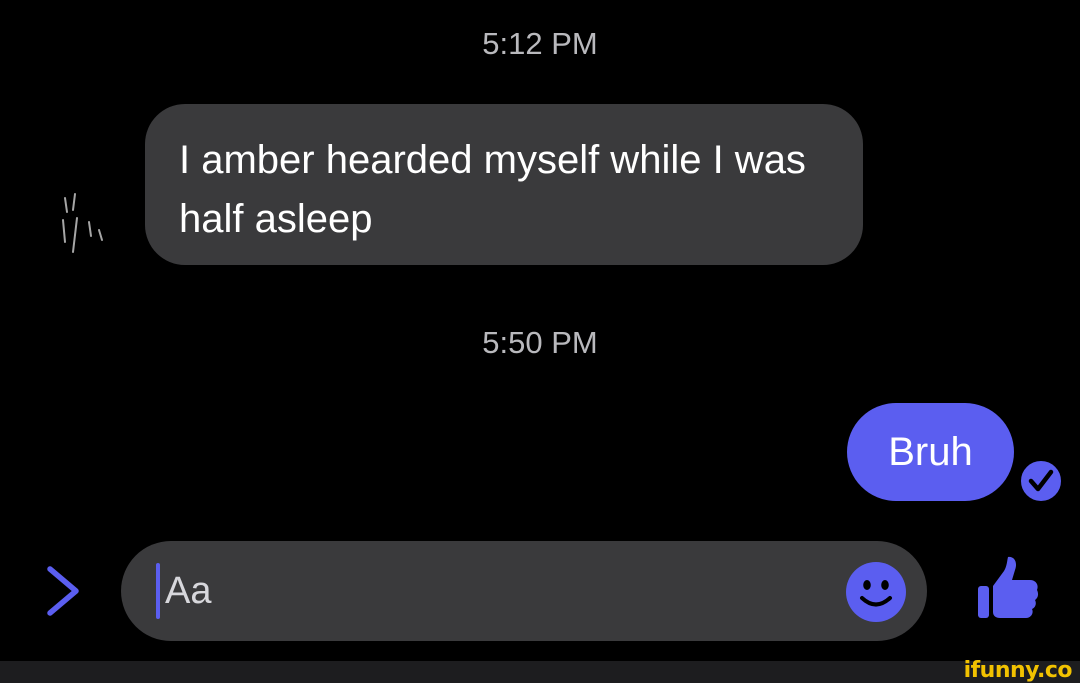 This screenshot has height=683, width=1080. What do you see at coordinates (524, 591) in the screenshot?
I see `message-input: Aa` at bounding box center [524, 591].